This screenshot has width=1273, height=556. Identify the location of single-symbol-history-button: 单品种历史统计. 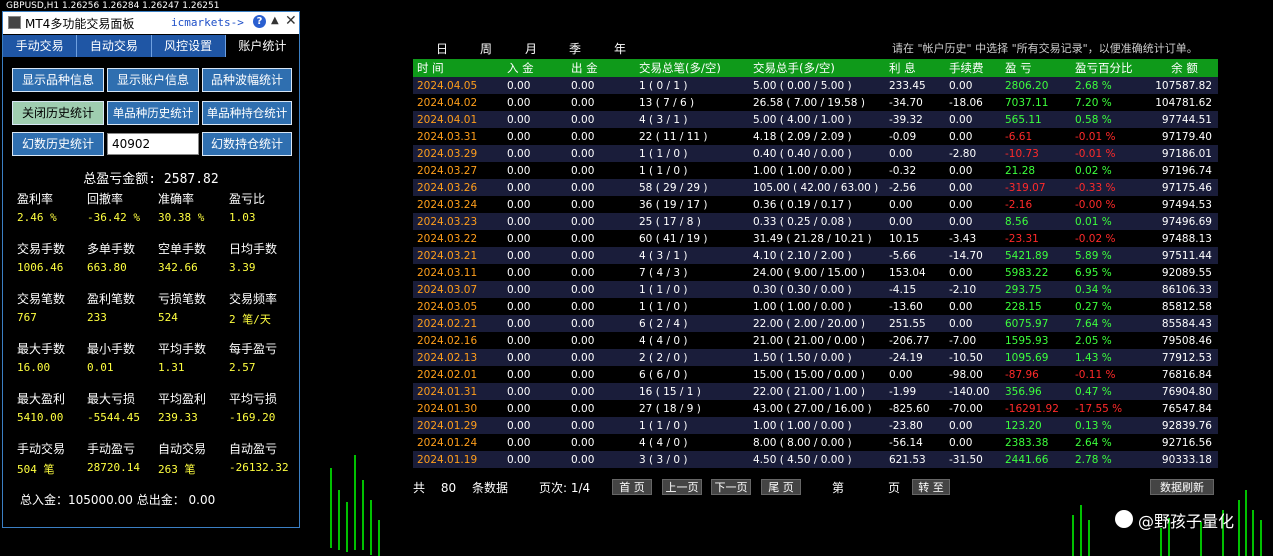
(153, 113).